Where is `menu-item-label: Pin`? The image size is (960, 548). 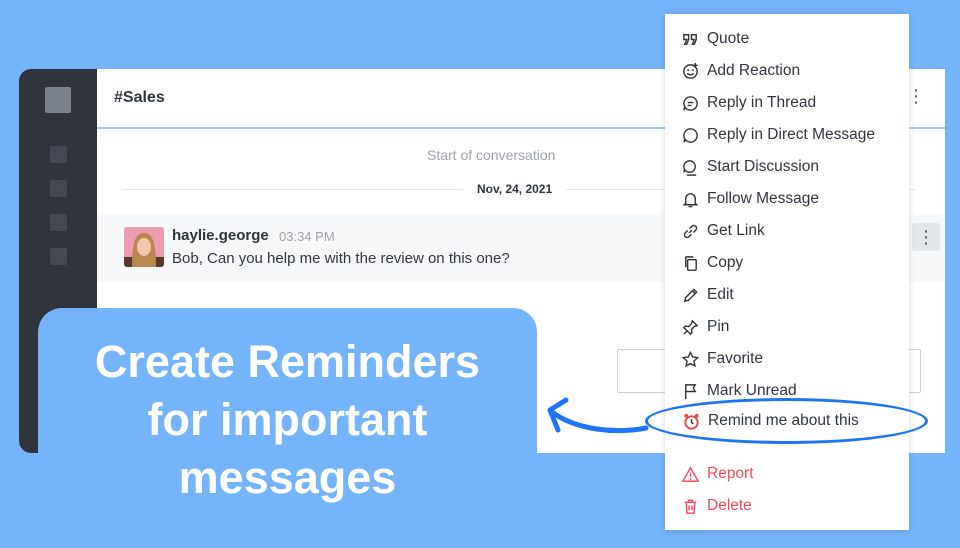 menu-item-label: Pin is located at coordinates (718, 326).